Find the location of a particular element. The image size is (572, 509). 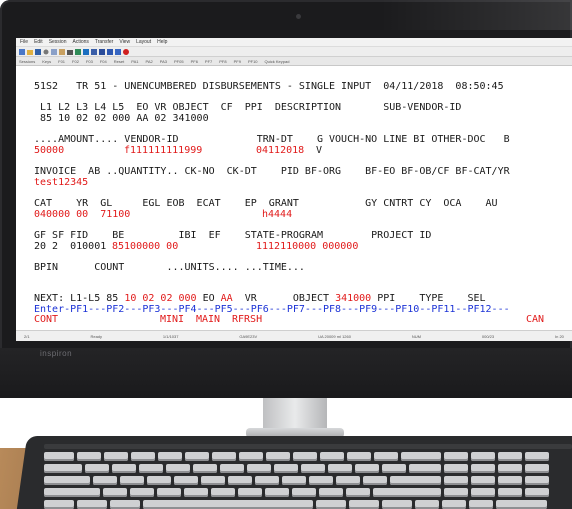

state-program-field: 1112110000 000000 is located at coordinates (307, 247).